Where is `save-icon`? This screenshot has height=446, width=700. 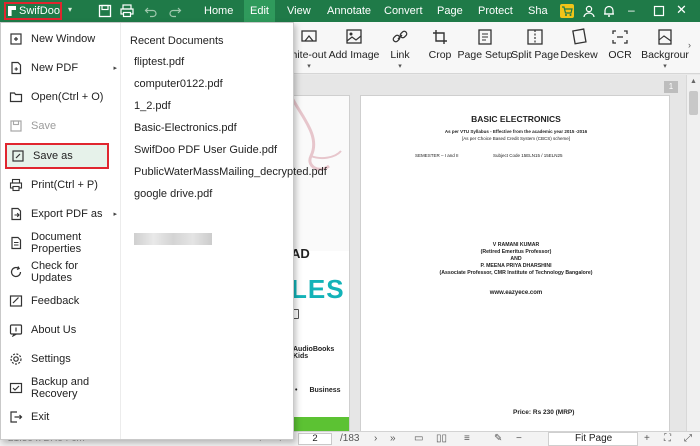 save-icon is located at coordinates (105, 11).